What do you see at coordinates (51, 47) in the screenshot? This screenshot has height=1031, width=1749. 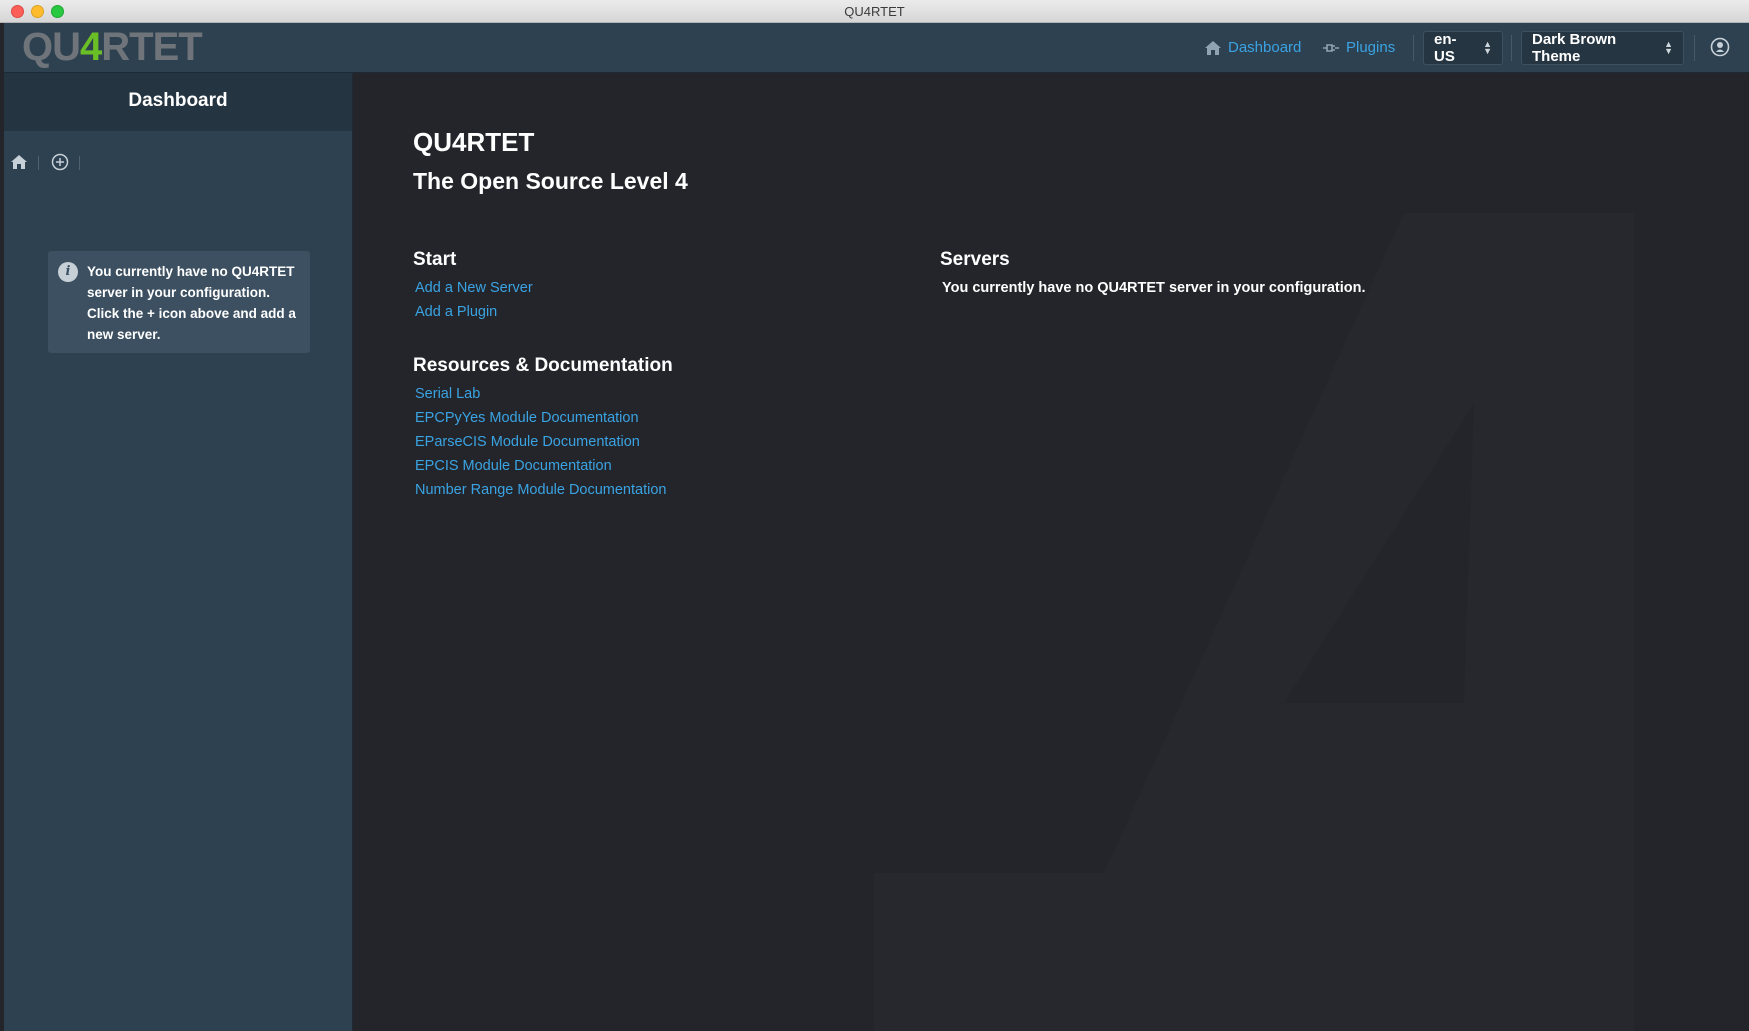 I see `logo-text-before: QU` at bounding box center [51, 47].